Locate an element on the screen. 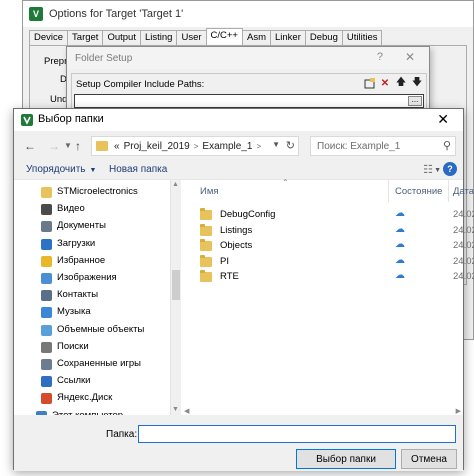  forward-arrow-icon: → is located at coordinates (54, 146).